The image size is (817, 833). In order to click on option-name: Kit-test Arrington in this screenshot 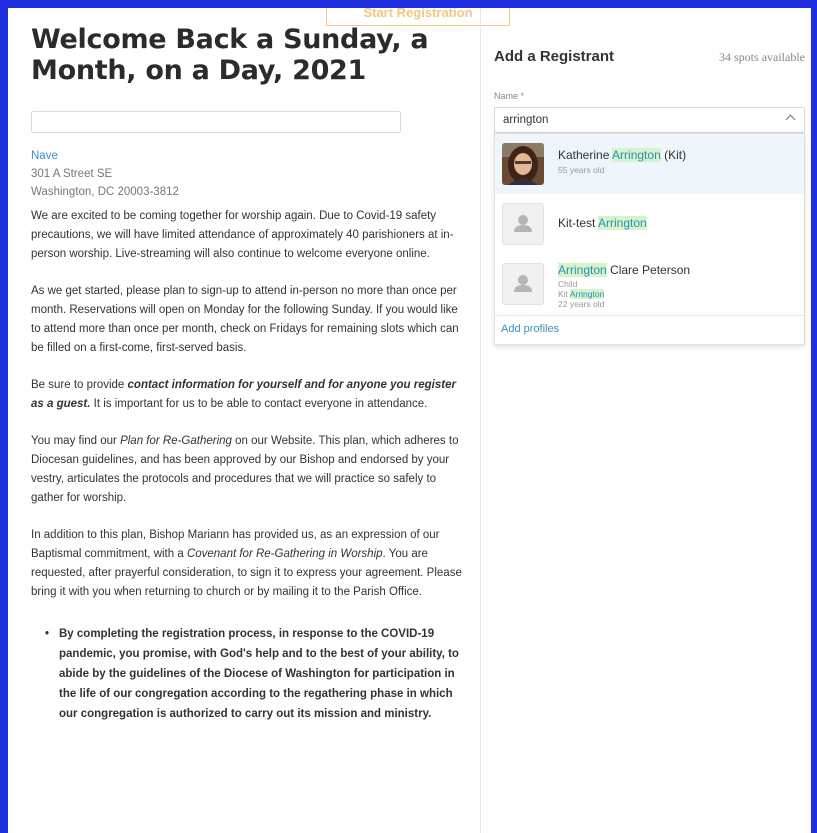, I will do `click(602, 223)`.